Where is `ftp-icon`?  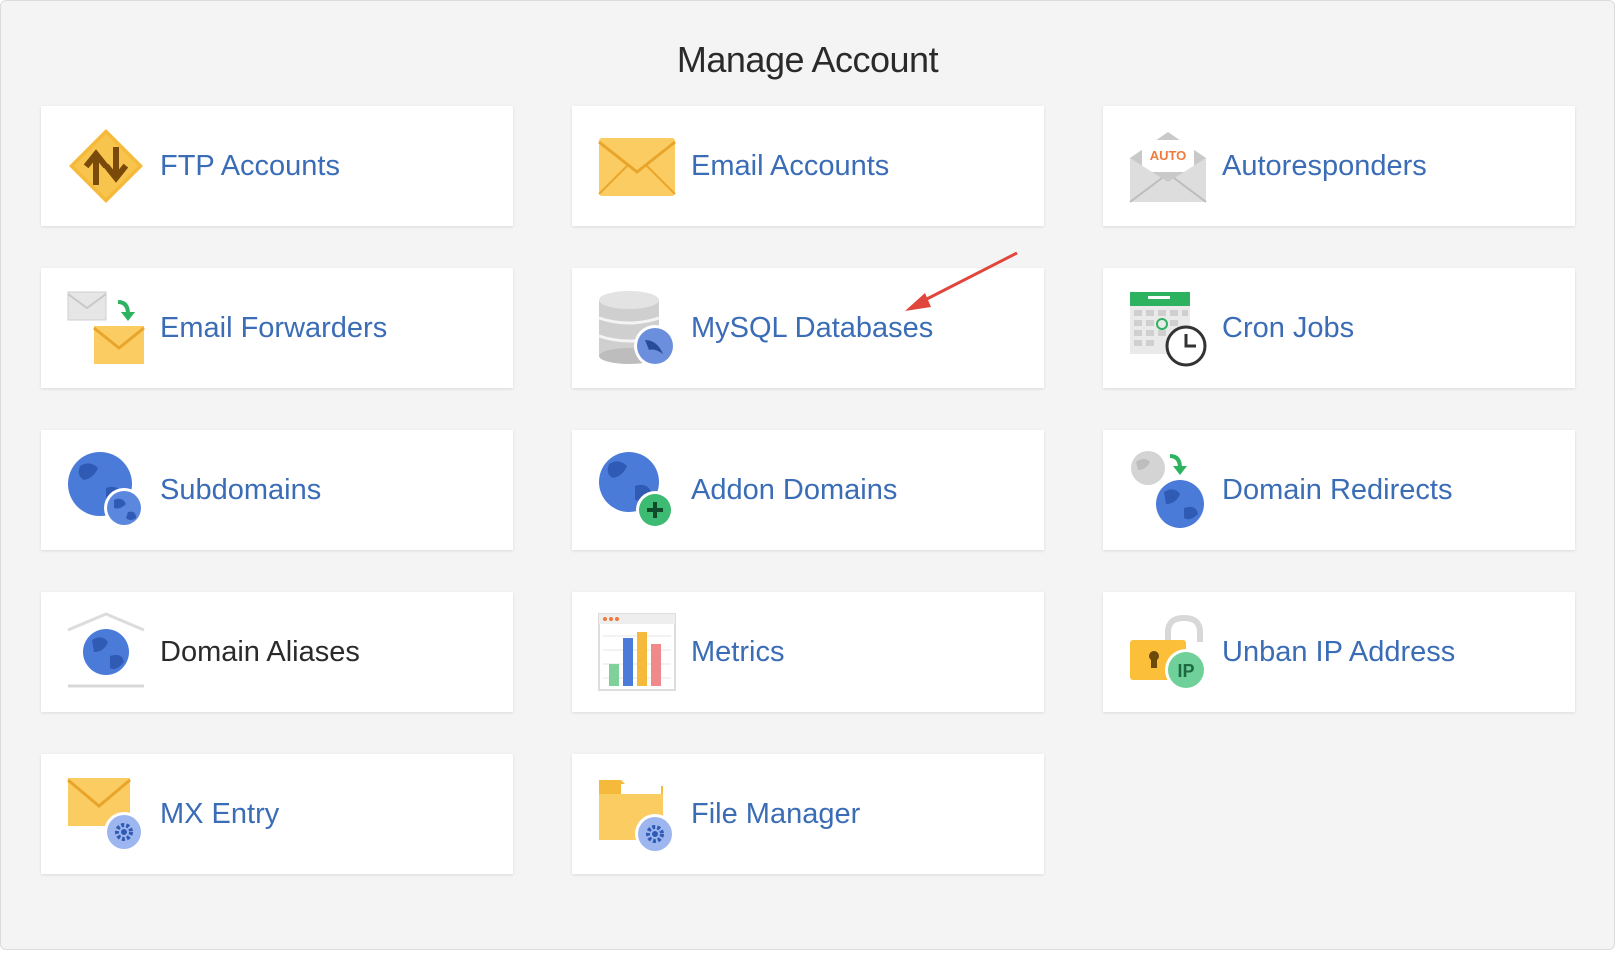 ftp-icon is located at coordinates (106, 166).